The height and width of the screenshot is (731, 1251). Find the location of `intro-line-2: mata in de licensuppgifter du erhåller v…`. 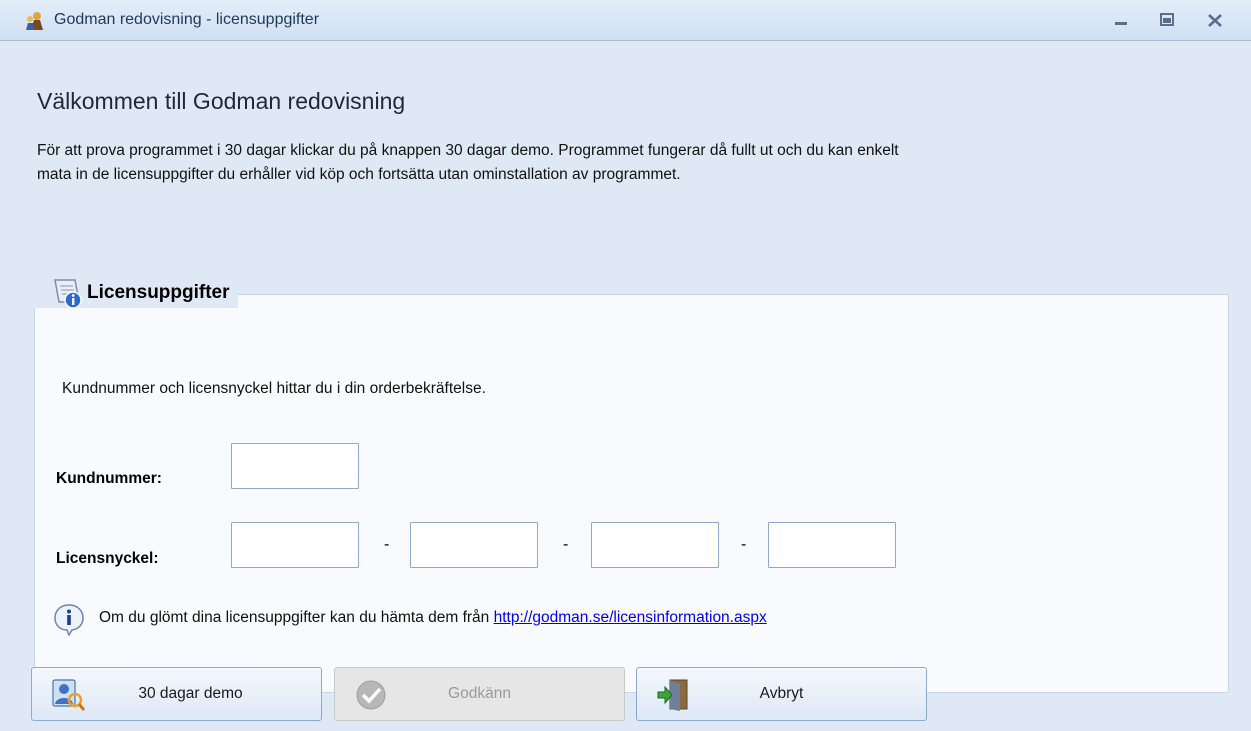

intro-line-2: mata in de licensuppgifter du erhåller v… is located at coordinates (359, 174).